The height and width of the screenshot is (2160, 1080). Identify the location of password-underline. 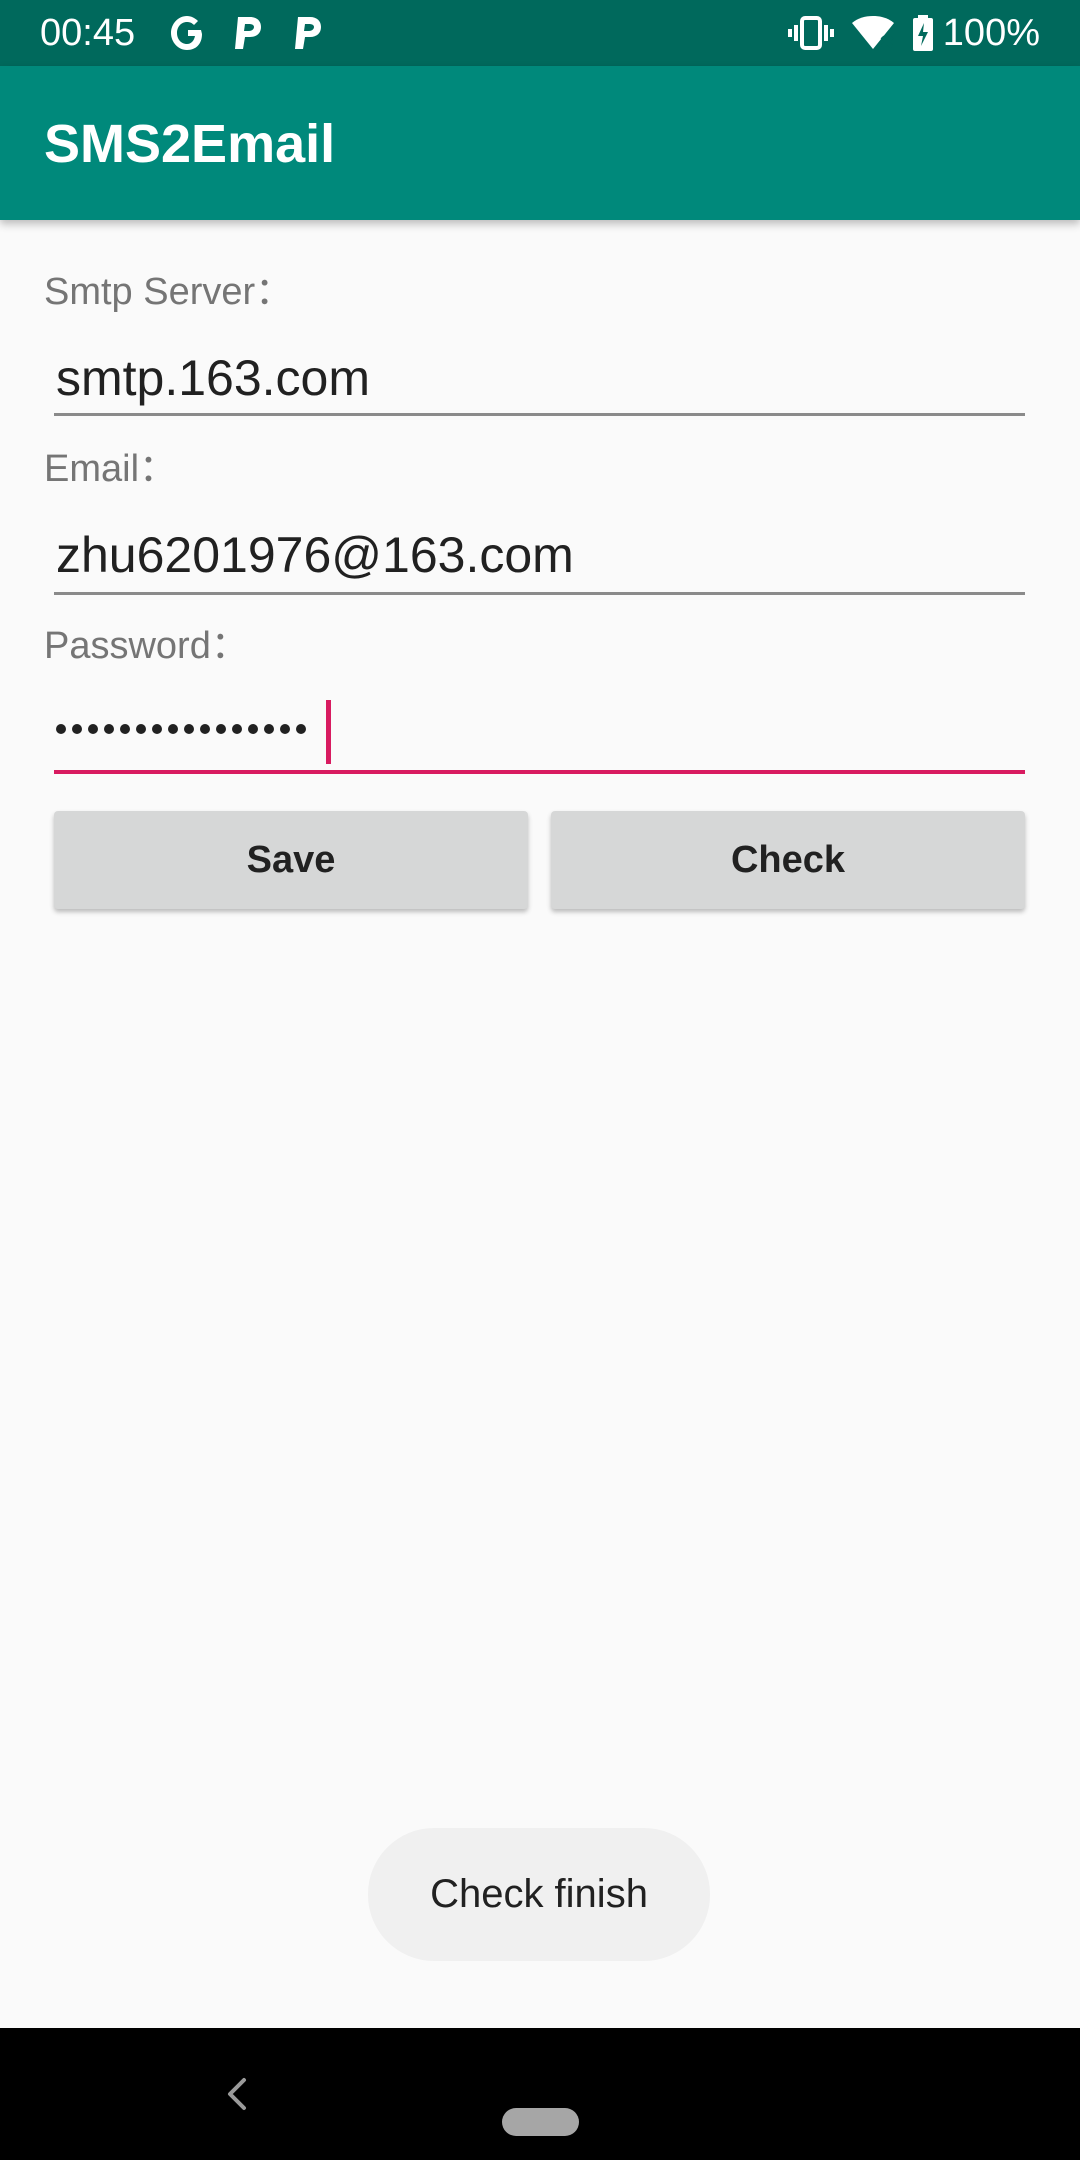
(539, 772).